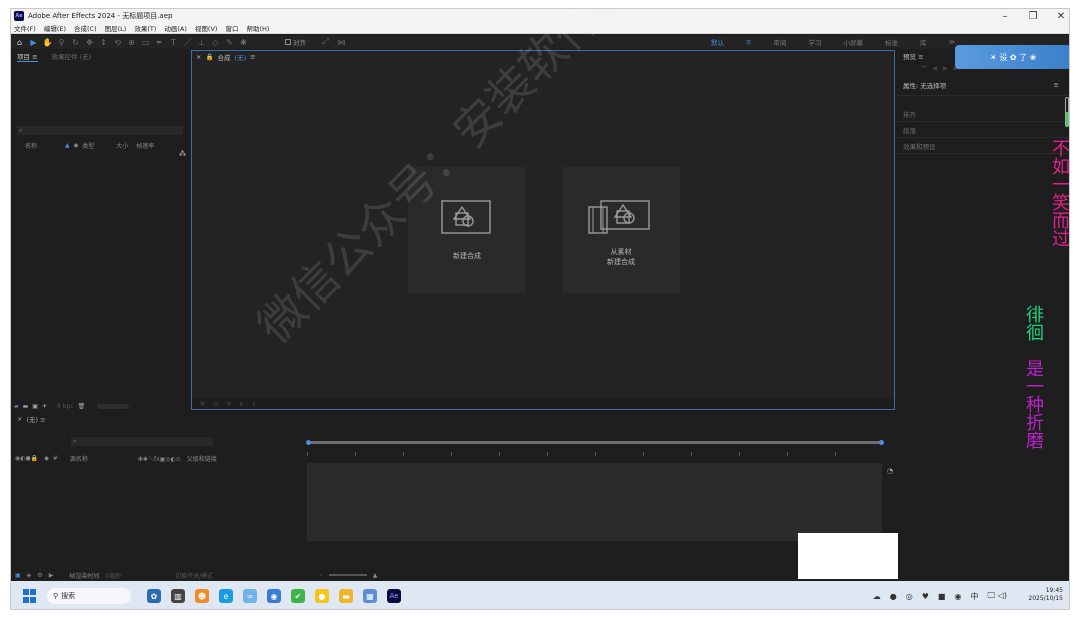 Image resolution: width=1080 pixels, height=617 pixels. What do you see at coordinates (1045, 595) in the screenshot?
I see `clock: 19:45 2025/10/15` at bounding box center [1045, 595].